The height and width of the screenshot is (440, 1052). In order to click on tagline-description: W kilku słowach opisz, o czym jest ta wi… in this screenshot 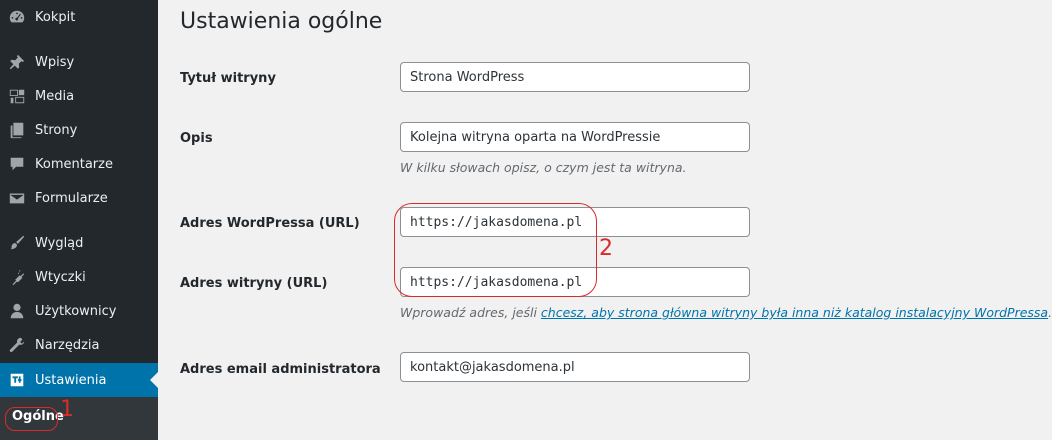, I will do `click(543, 167)`.